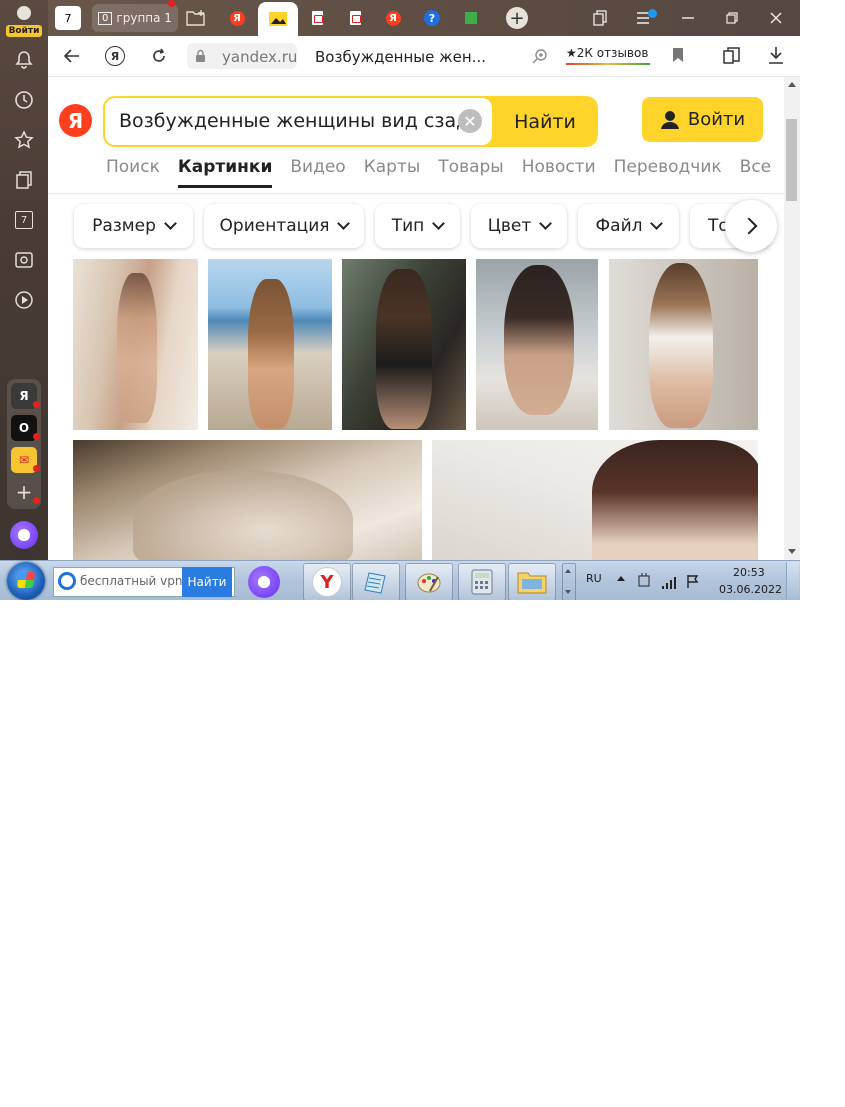  What do you see at coordinates (264, 582) in the screenshot?
I see `alice-taskbar-icon` at bounding box center [264, 582].